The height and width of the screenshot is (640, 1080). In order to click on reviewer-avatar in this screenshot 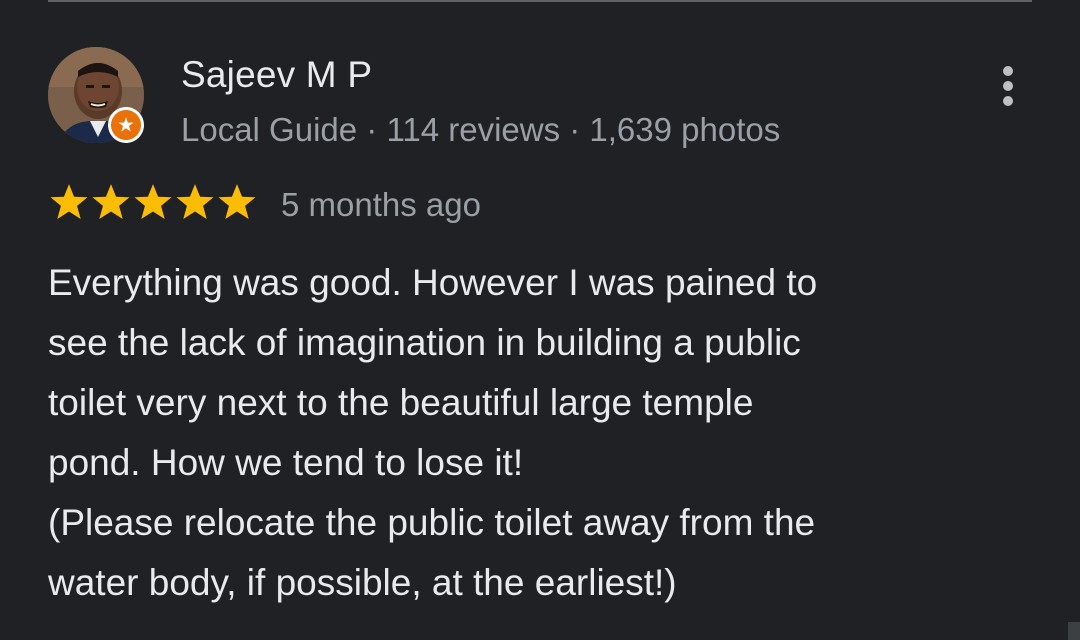, I will do `click(96, 95)`.